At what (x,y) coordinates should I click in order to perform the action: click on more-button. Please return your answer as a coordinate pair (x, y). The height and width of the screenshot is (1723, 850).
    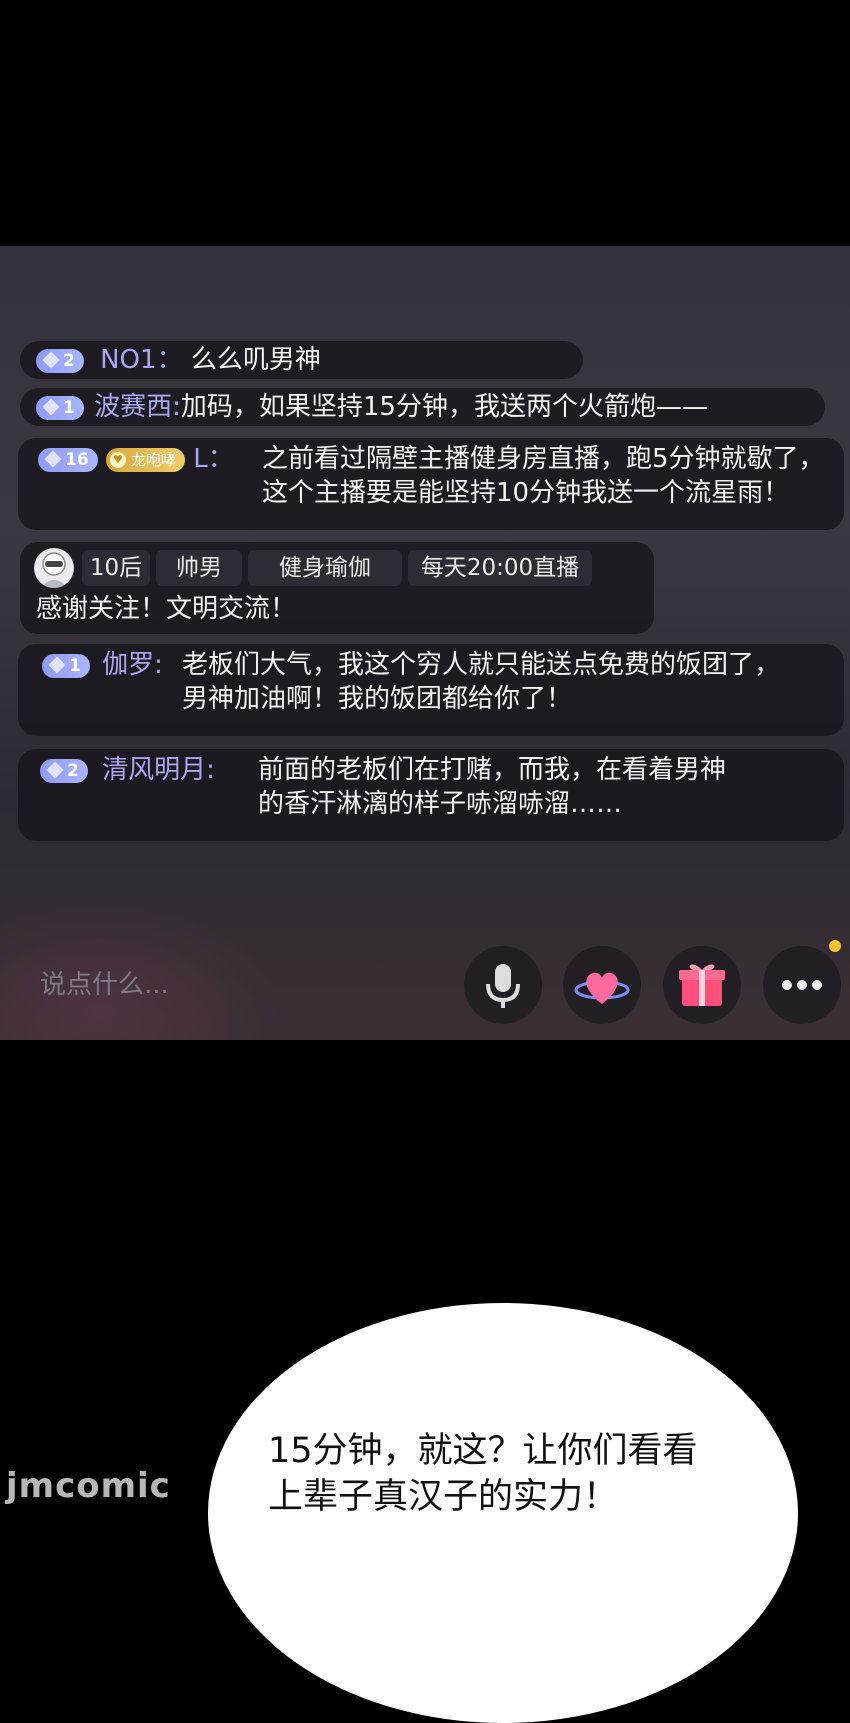
    Looking at the image, I should click on (802, 985).